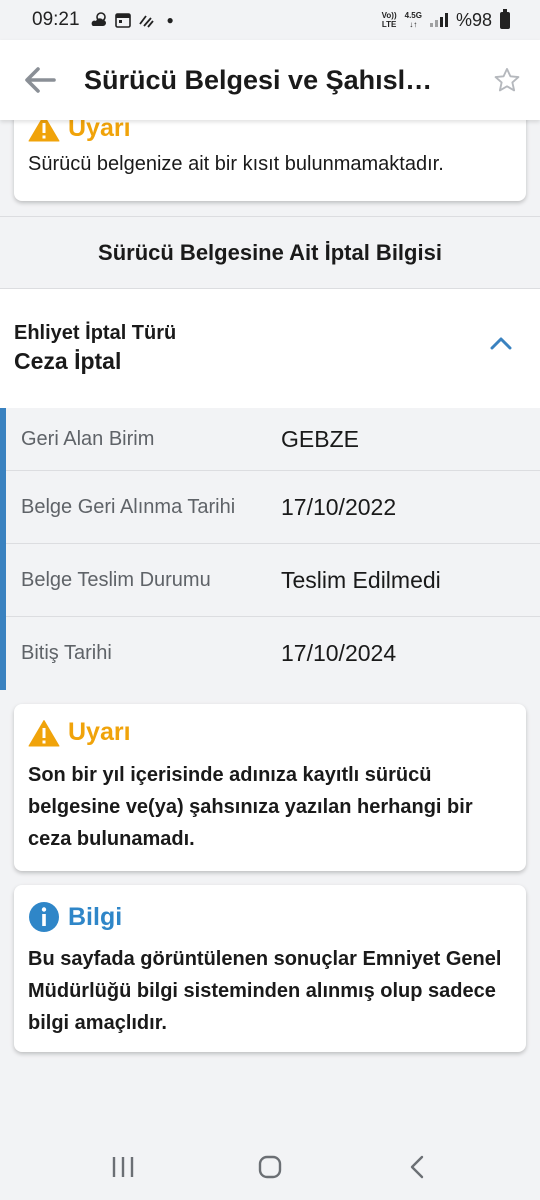 Image resolution: width=540 pixels, height=1200 pixels. What do you see at coordinates (270, 20) in the screenshot?
I see `status-bar: 09:21 ● Vo)) LTE 4.5G ↓↑ %98` at bounding box center [270, 20].